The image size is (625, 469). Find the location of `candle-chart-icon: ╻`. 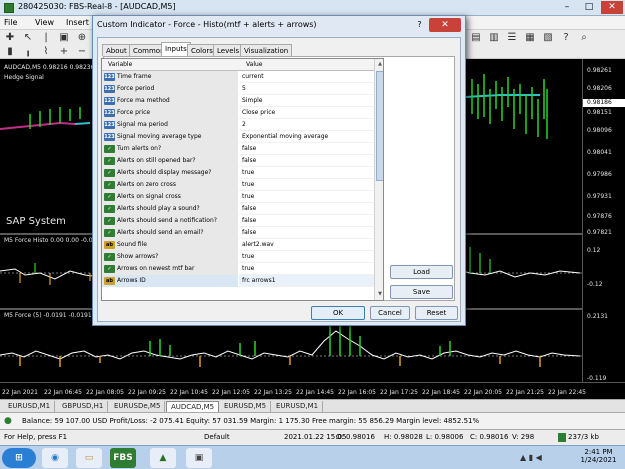

candle-chart-icon: ╻ is located at coordinates (28, 52).